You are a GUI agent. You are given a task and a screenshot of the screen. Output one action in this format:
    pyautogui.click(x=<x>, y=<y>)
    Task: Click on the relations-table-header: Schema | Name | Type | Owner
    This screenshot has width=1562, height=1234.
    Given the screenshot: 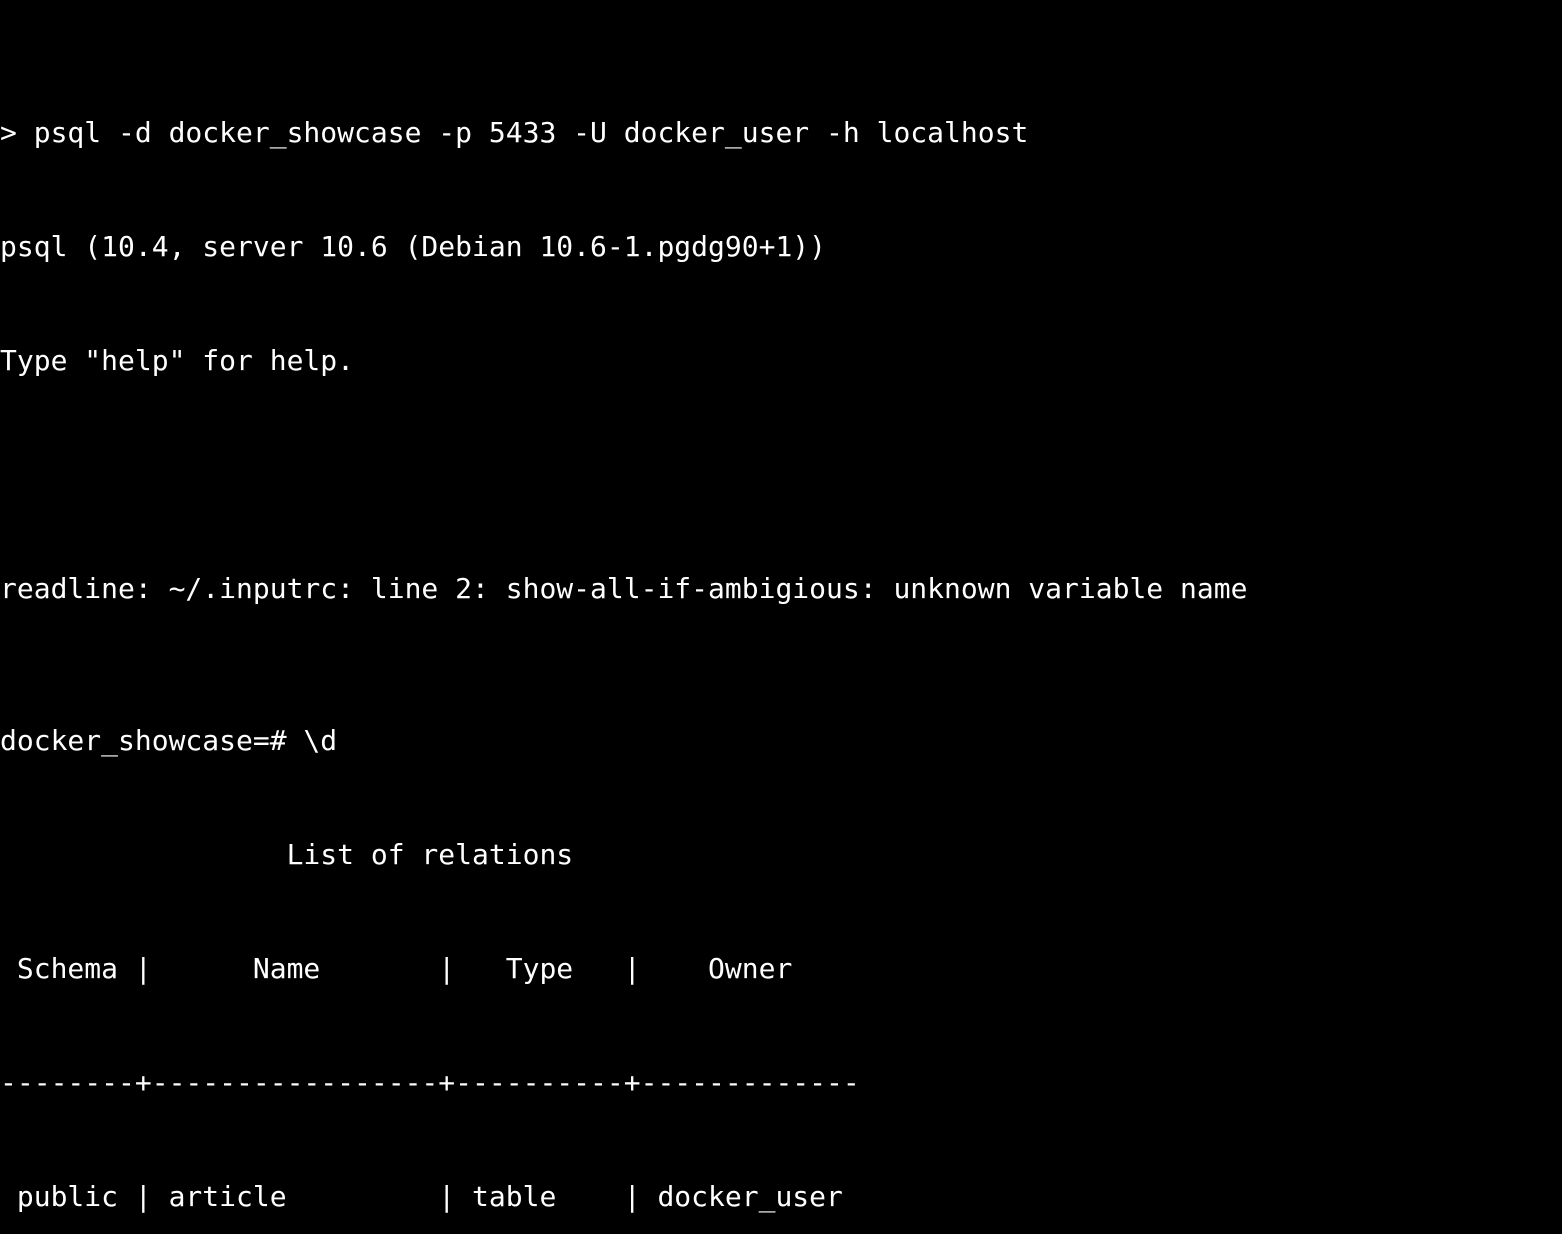 What is the action you would take?
    pyautogui.click(x=430, y=968)
    